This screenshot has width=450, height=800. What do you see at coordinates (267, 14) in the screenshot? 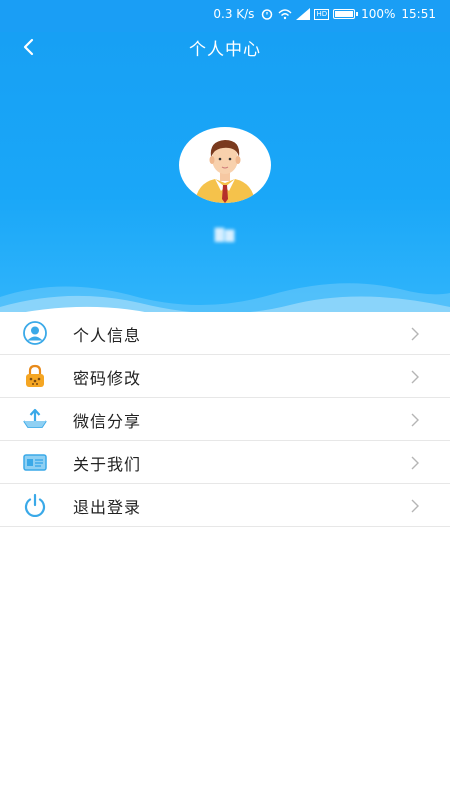
I see `alarm-icon` at bounding box center [267, 14].